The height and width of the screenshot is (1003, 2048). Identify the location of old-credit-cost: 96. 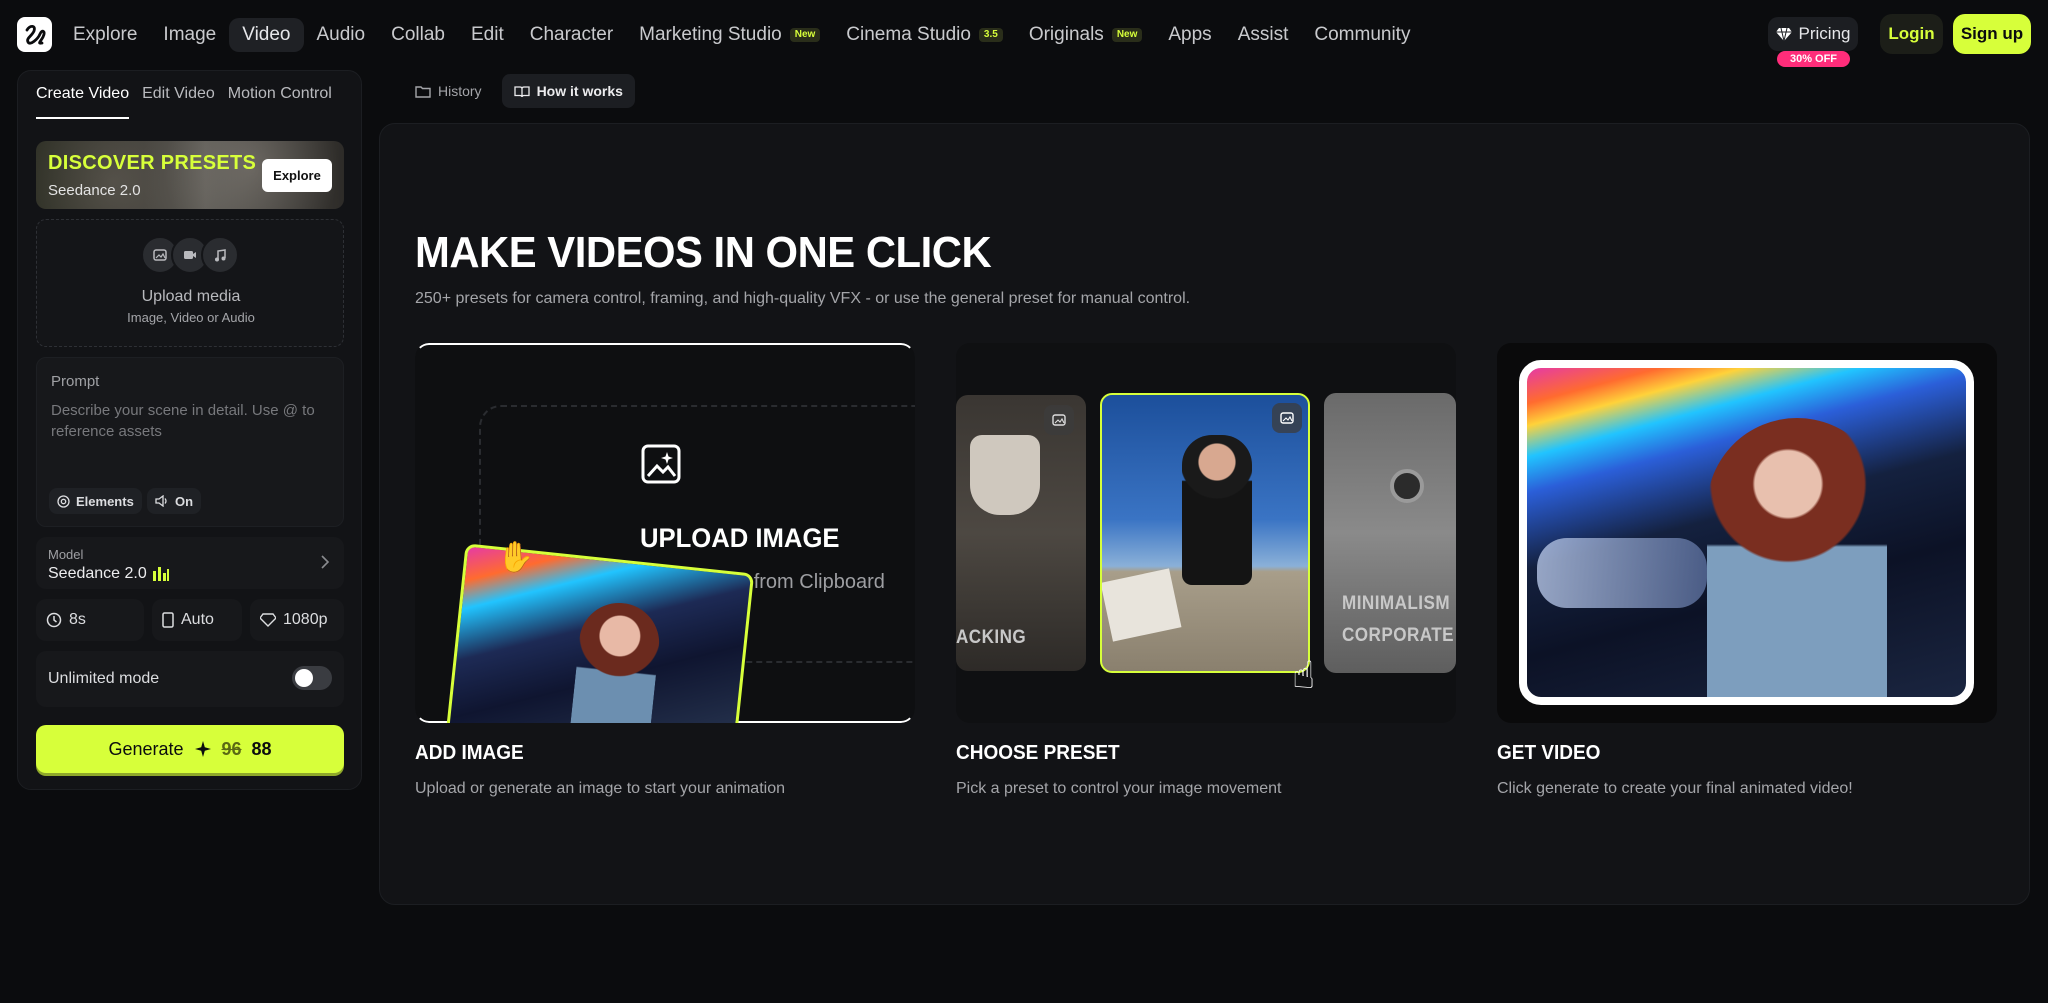
(231, 748).